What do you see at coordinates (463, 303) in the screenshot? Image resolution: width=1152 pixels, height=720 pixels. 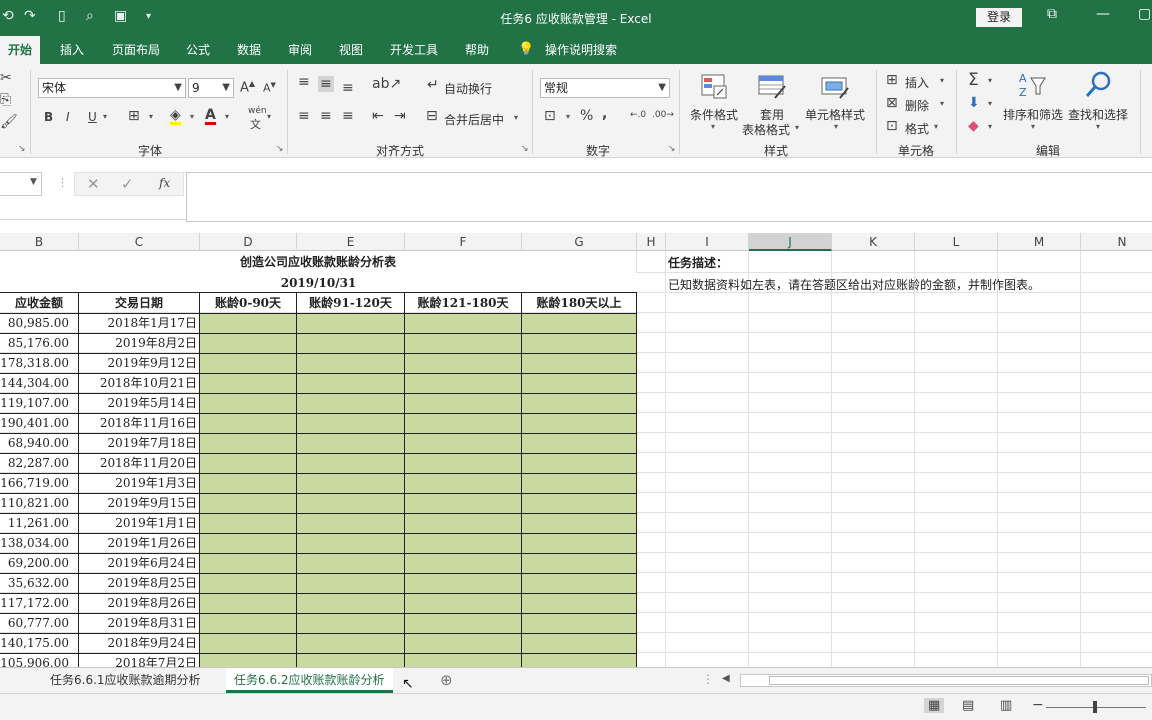 I see `header-age-121-180: 账龄121-180天` at bounding box center [463, 303].